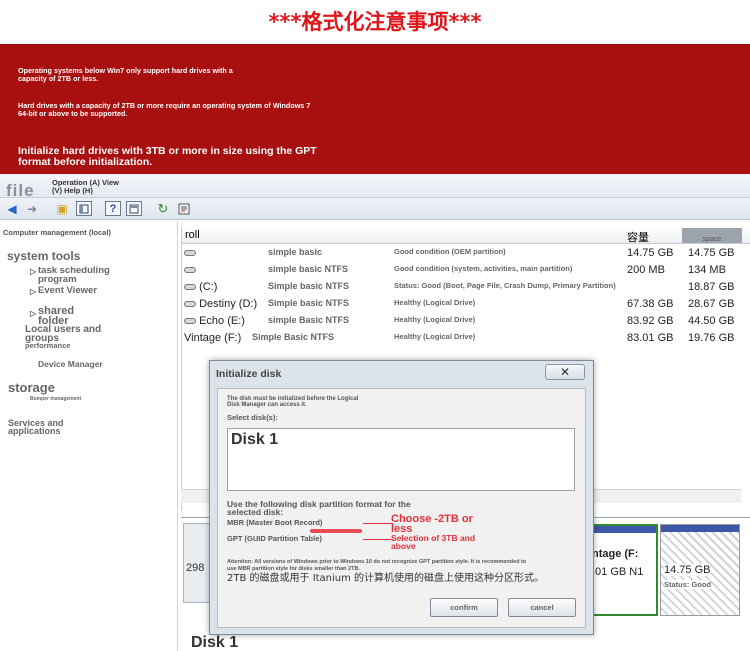 This screenshot has height=651, width=750. Describe the element at coordinates (43, 256) in the screenshot. I see `tree-system-tools: system tools` at that location.